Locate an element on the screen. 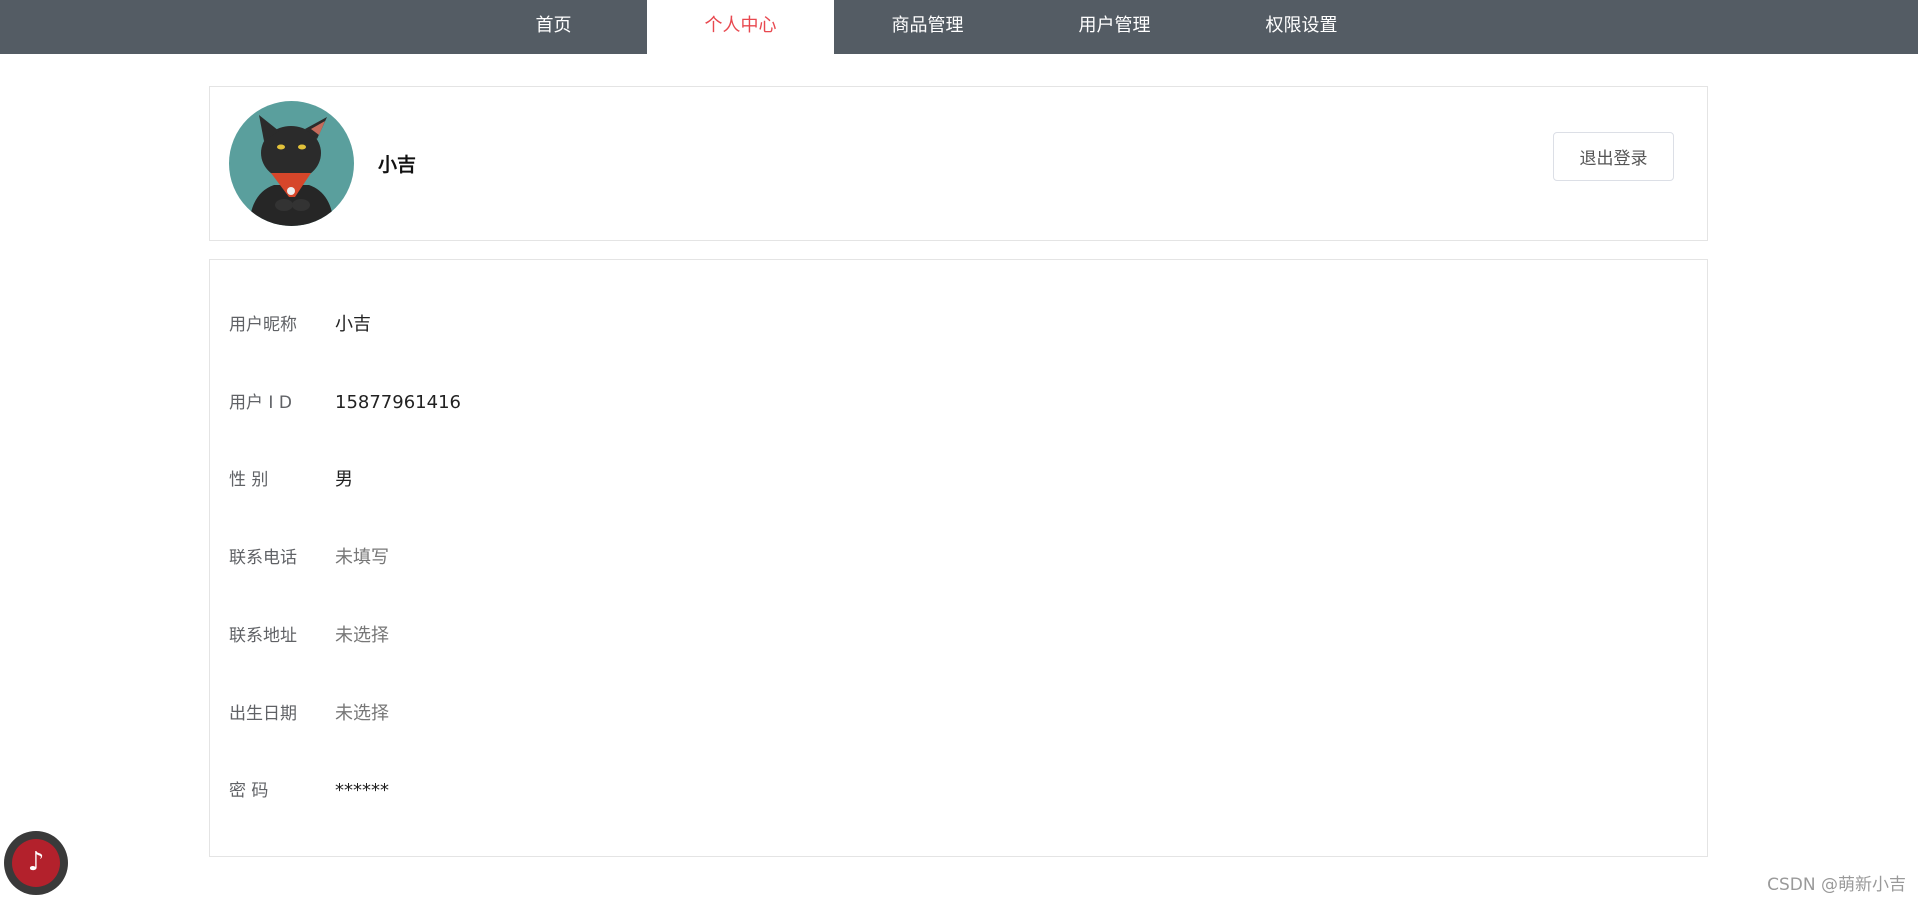 The image size is (1918, 900). music-note-icon: ♪ is located at coordinates (36, 863).